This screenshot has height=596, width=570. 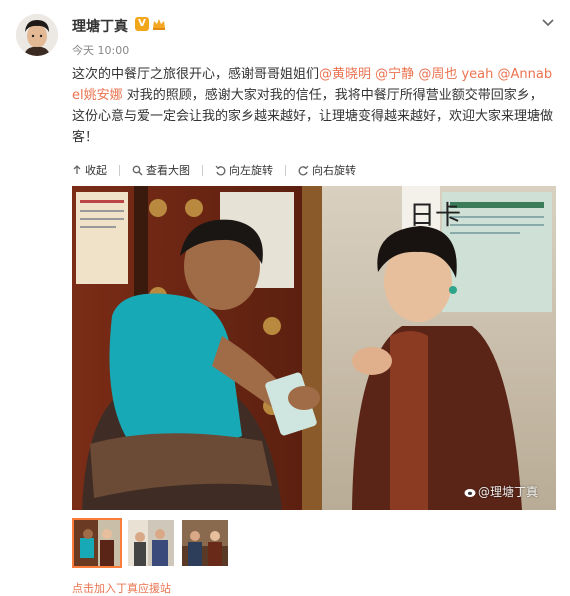 I want to click on view-large-label: 查看大图, so click(x=168, y=170).